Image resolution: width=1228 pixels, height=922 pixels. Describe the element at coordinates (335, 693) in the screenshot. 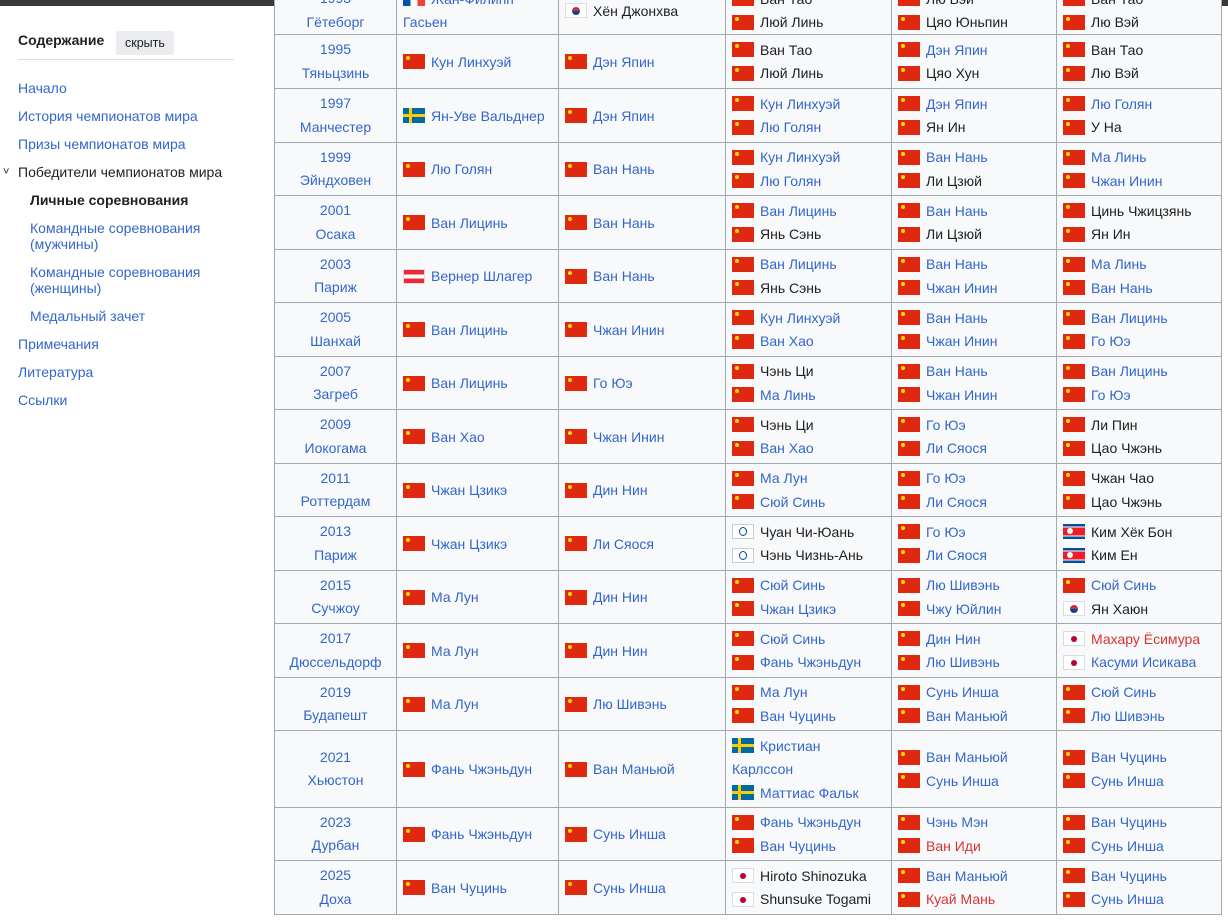

I see `championship-year: 2019` at that location.